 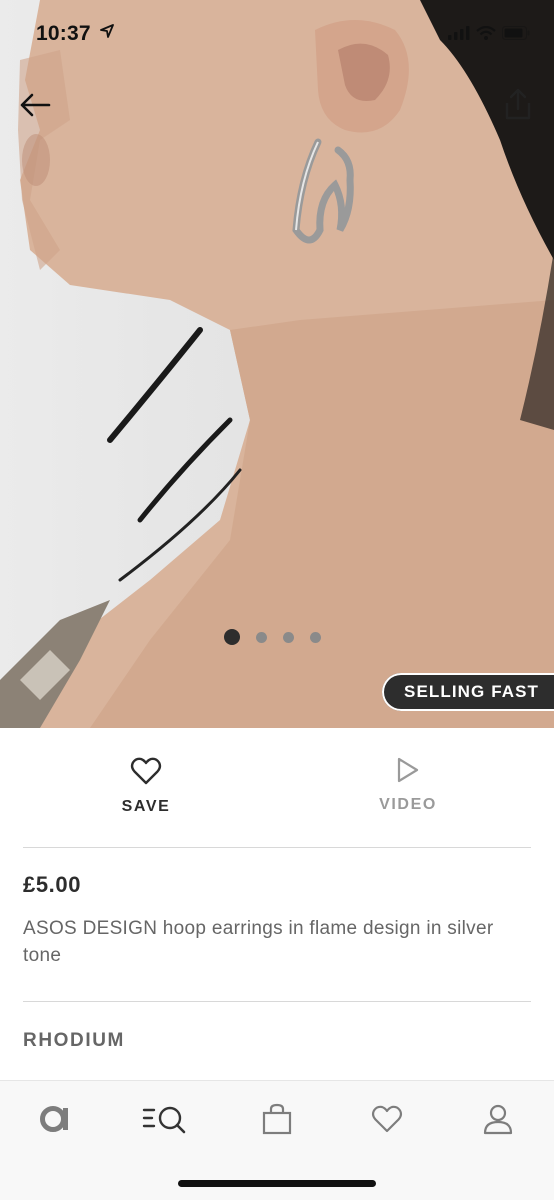 I want to click on wifi-icon, so click(x=486, y=33).